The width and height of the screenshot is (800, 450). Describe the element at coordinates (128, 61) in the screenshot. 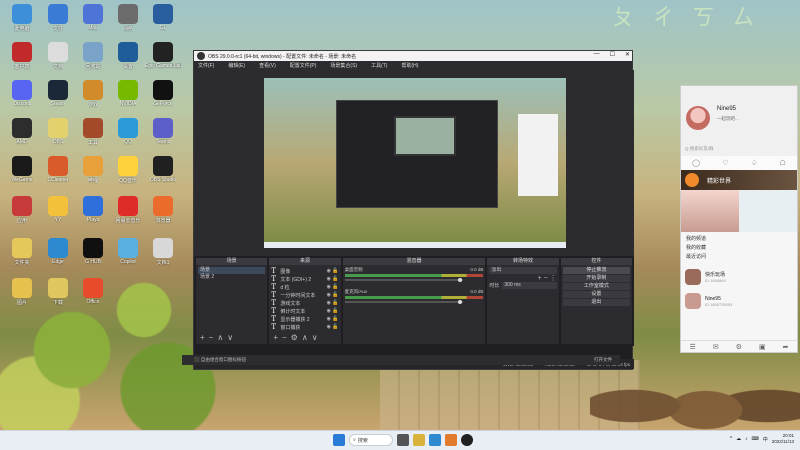

I see `desktop-icon: 设置` at that location.